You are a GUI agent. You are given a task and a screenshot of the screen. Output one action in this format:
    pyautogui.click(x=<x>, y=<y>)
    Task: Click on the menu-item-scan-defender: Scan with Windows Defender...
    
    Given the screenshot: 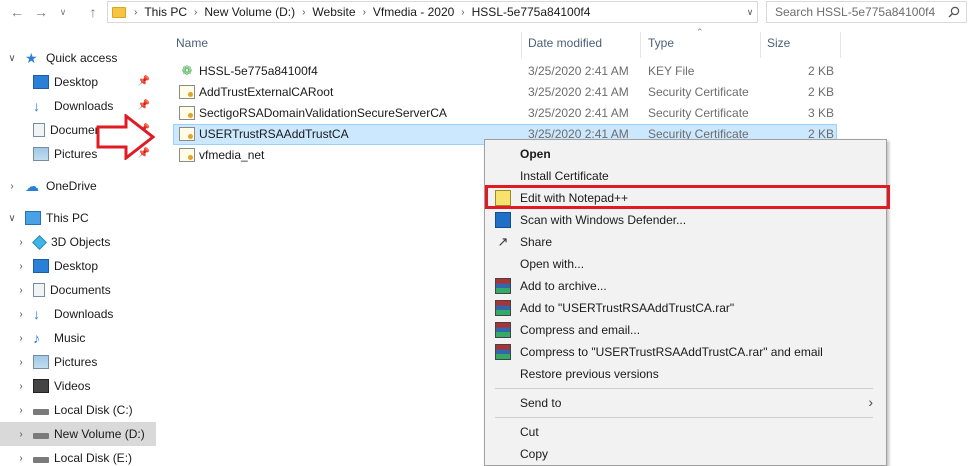 What is the action you would take?
    pyautogui.click(x=685, y=220)
    